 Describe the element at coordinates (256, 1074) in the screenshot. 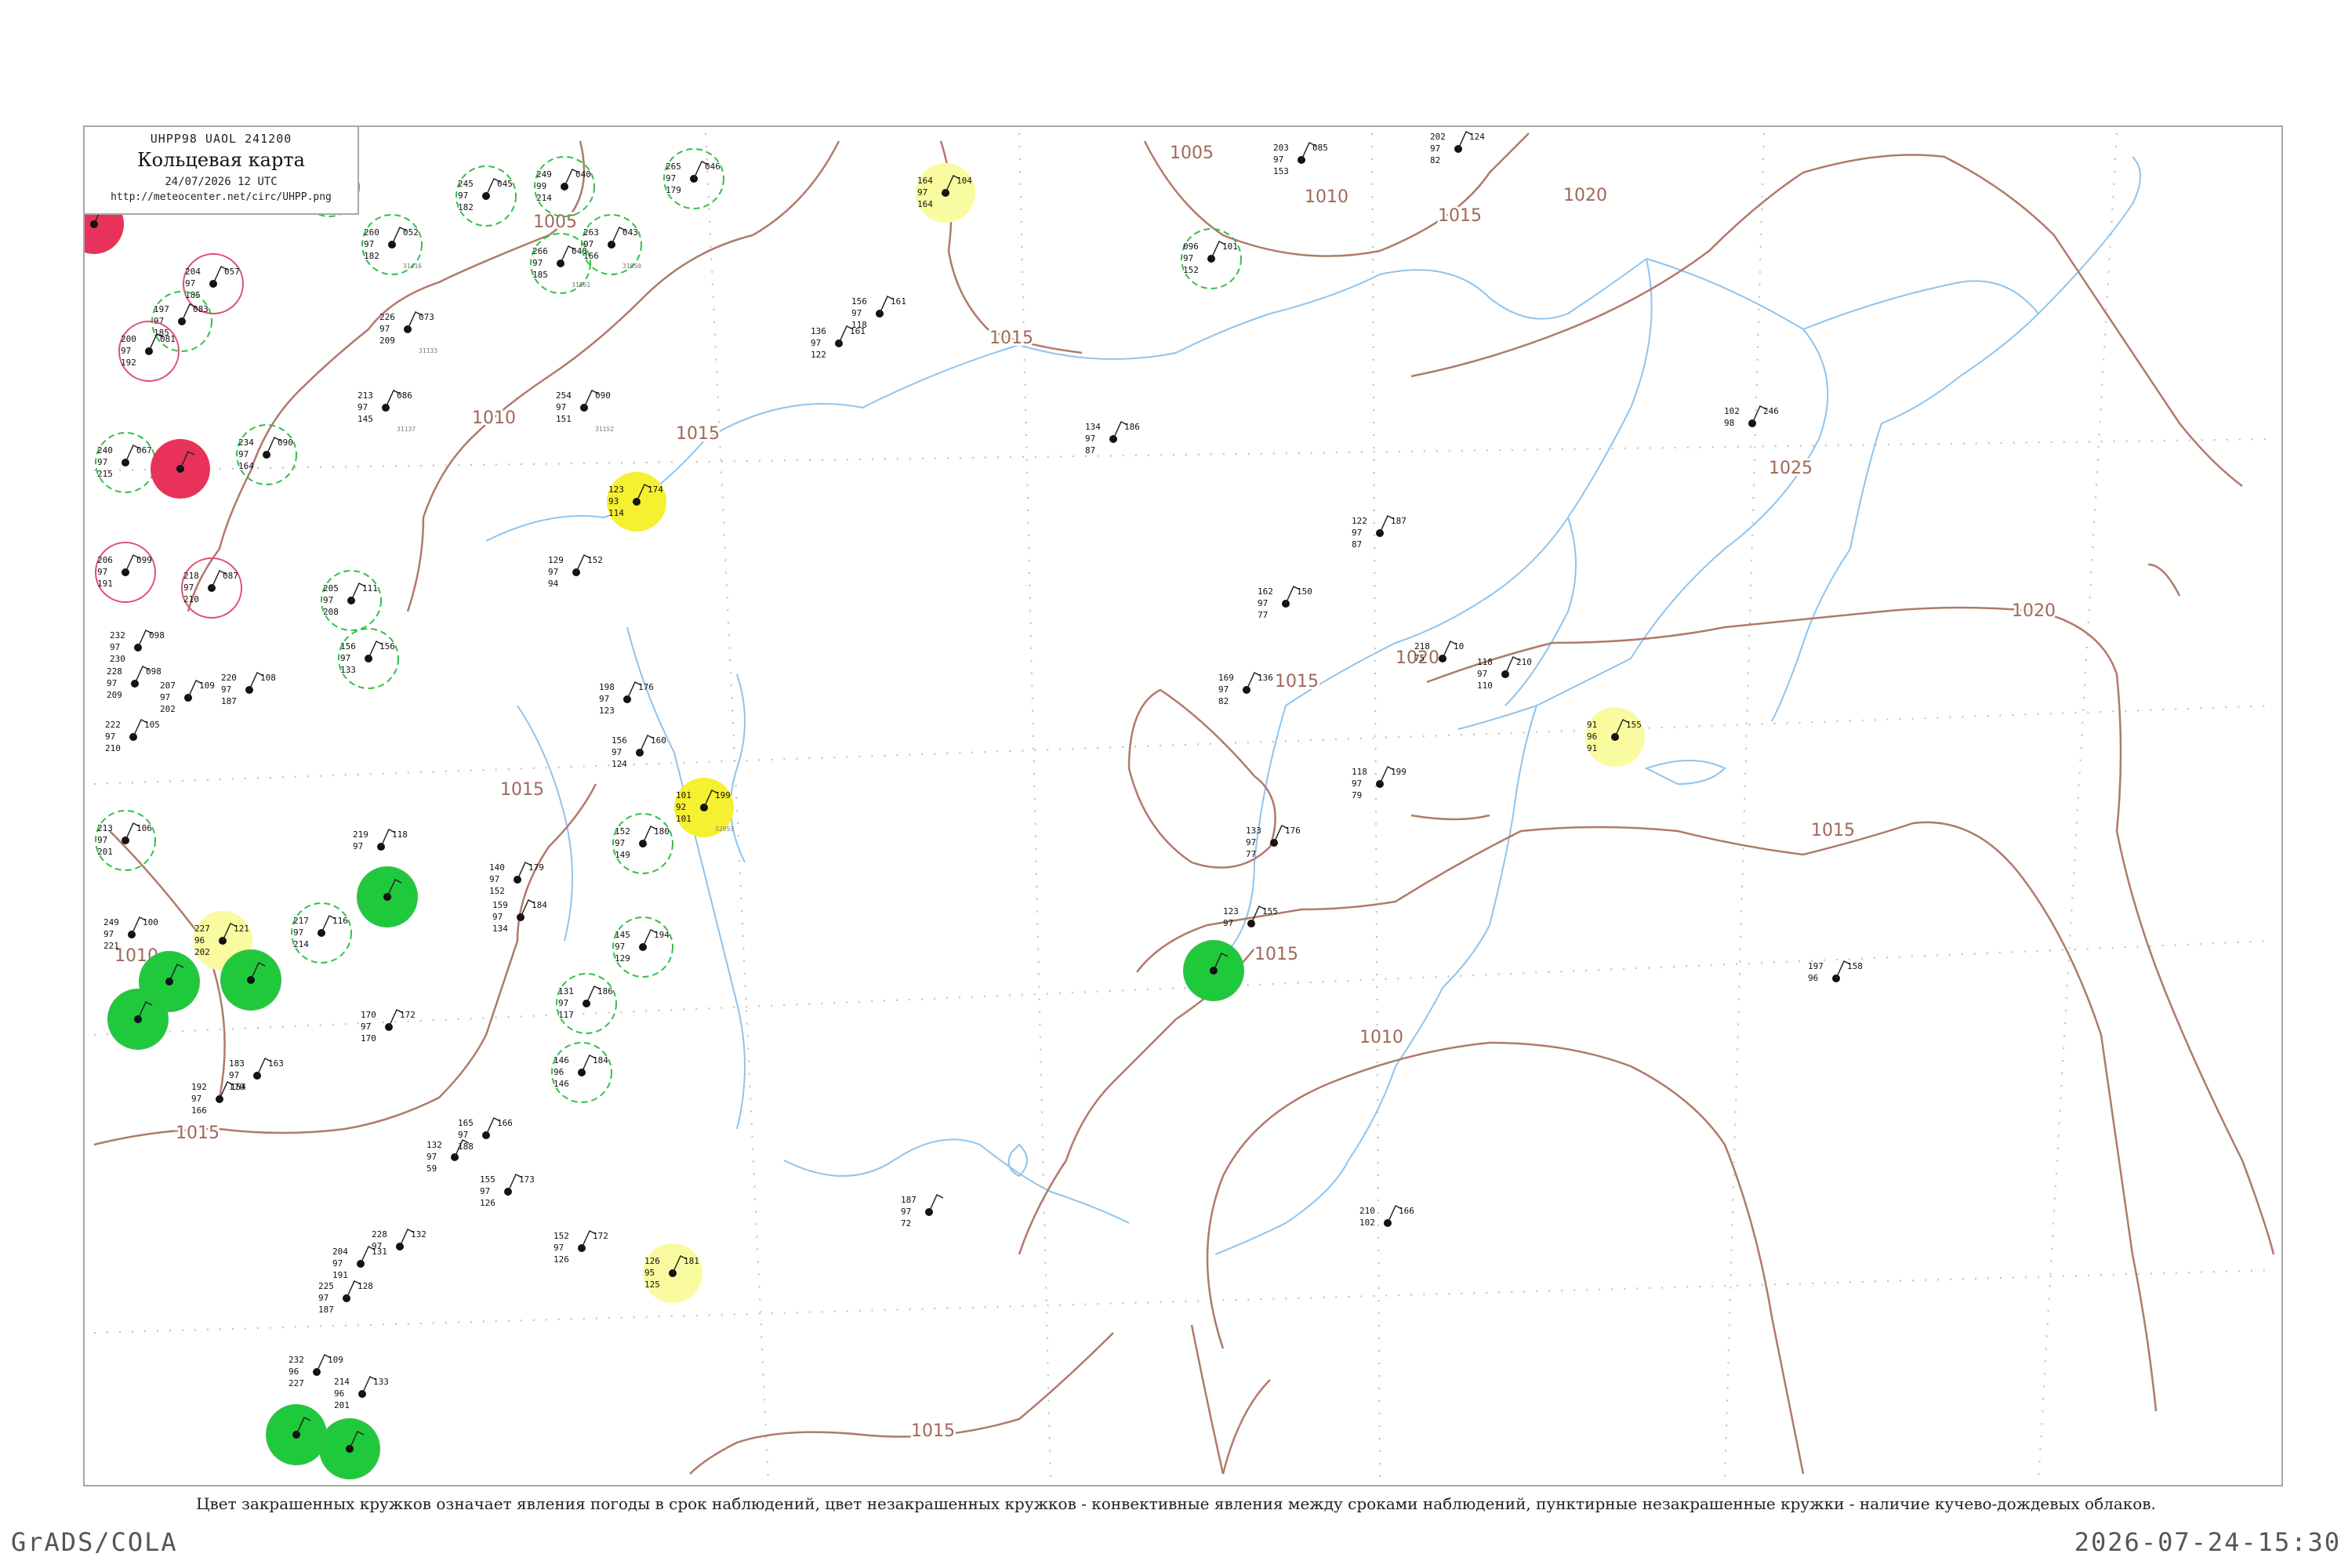

I see `weather-station: 183 163 97 170` at that location.